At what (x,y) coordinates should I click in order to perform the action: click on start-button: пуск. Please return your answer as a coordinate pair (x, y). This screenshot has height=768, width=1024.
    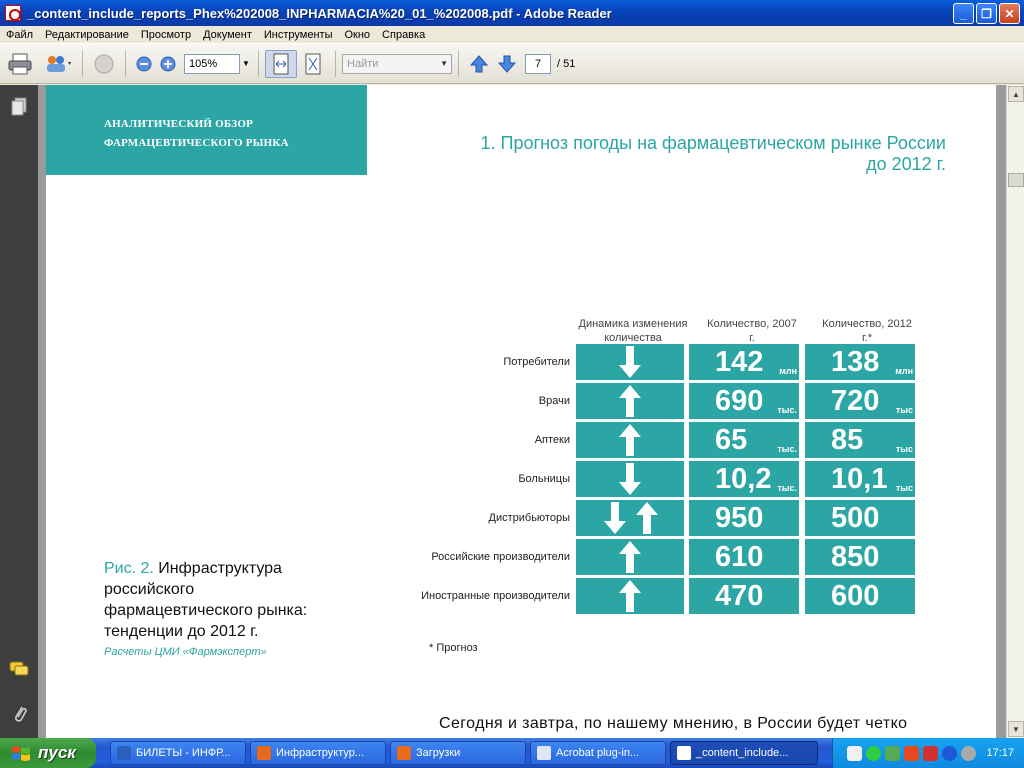
    Looking at the image, I should click on (48, 753).